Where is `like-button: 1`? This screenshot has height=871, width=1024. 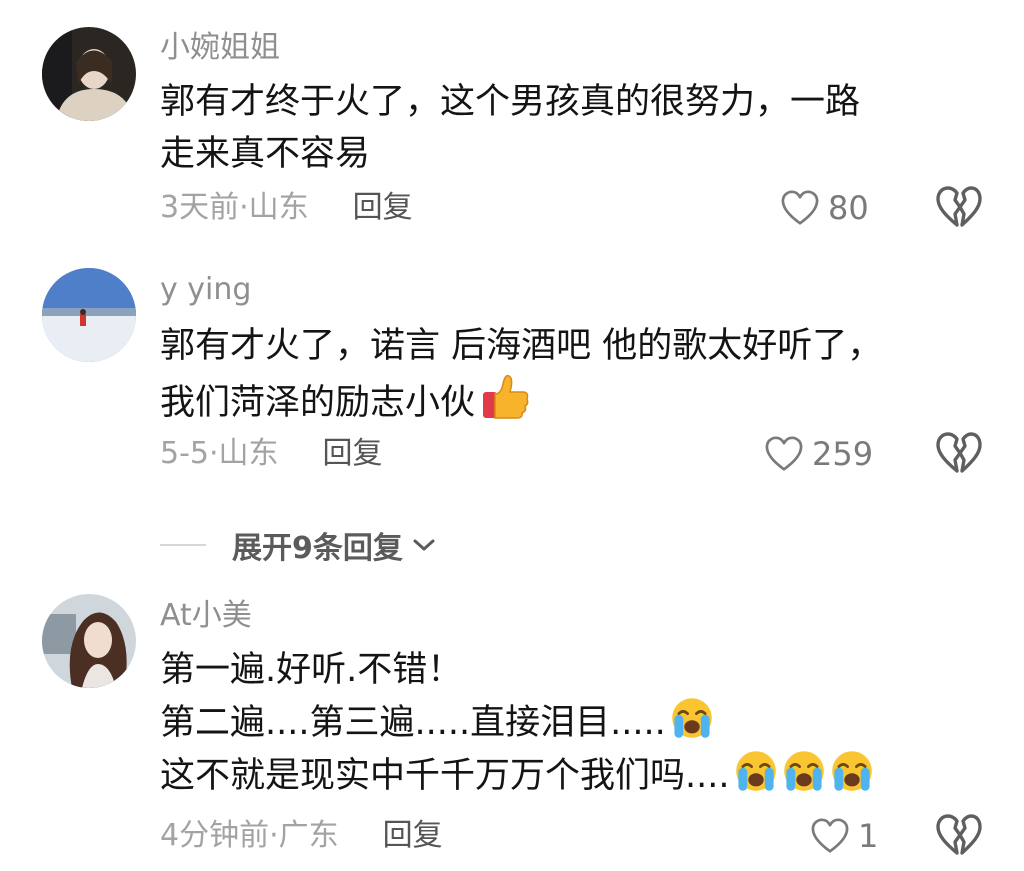 like-button: 1 is located at coordinates (844, 836).